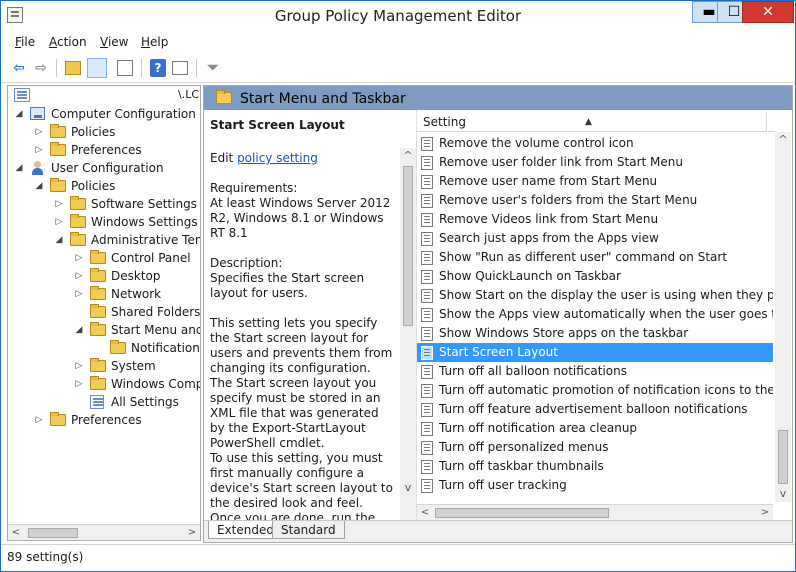 The image size is (796, 572). I want to click on help-icon: ?, so click(158, 68).